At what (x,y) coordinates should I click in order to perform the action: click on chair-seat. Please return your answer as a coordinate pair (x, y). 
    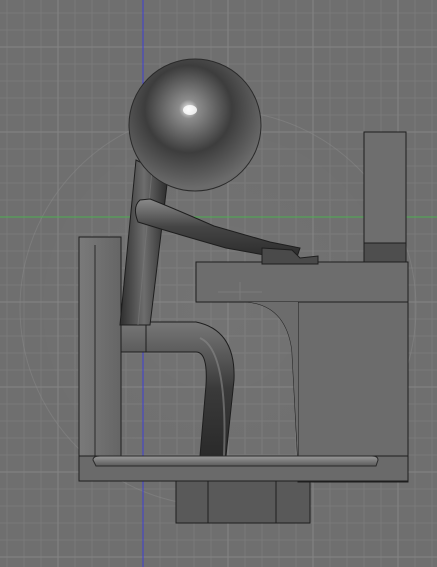
    Looking at the image, I should click on (243, 468).